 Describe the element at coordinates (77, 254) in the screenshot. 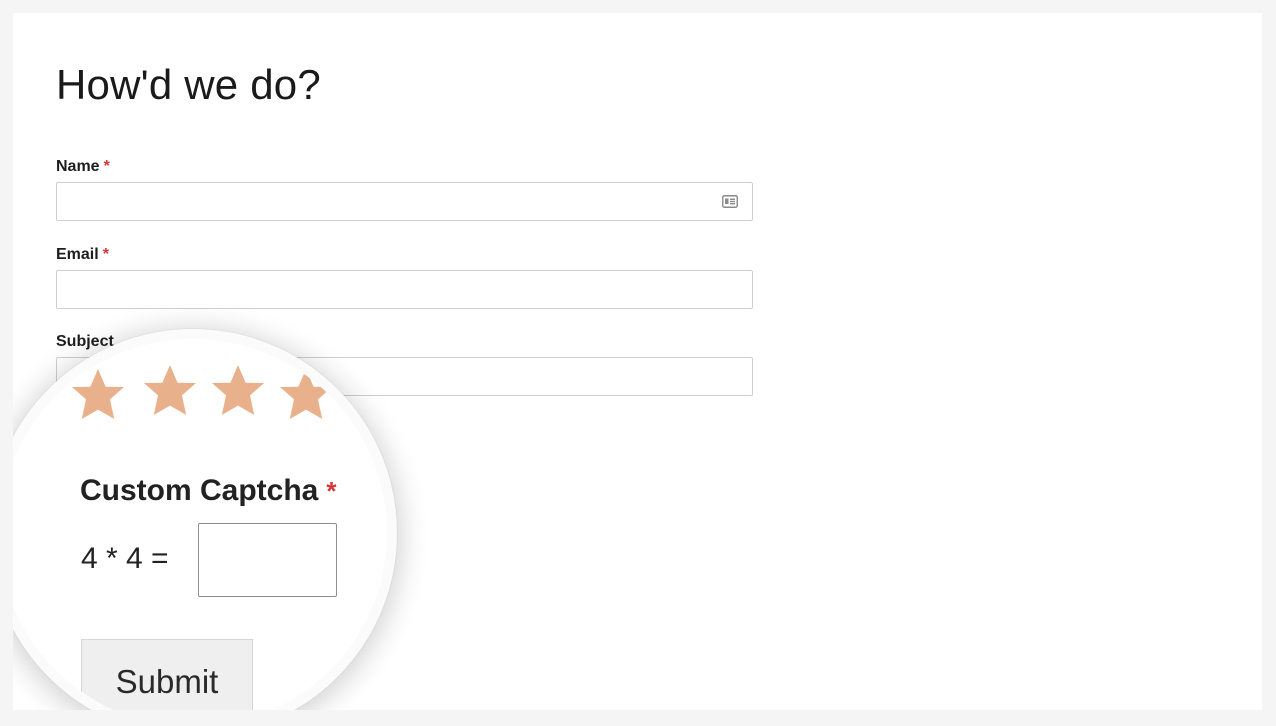

I see `email-label-text: Email` at that location.